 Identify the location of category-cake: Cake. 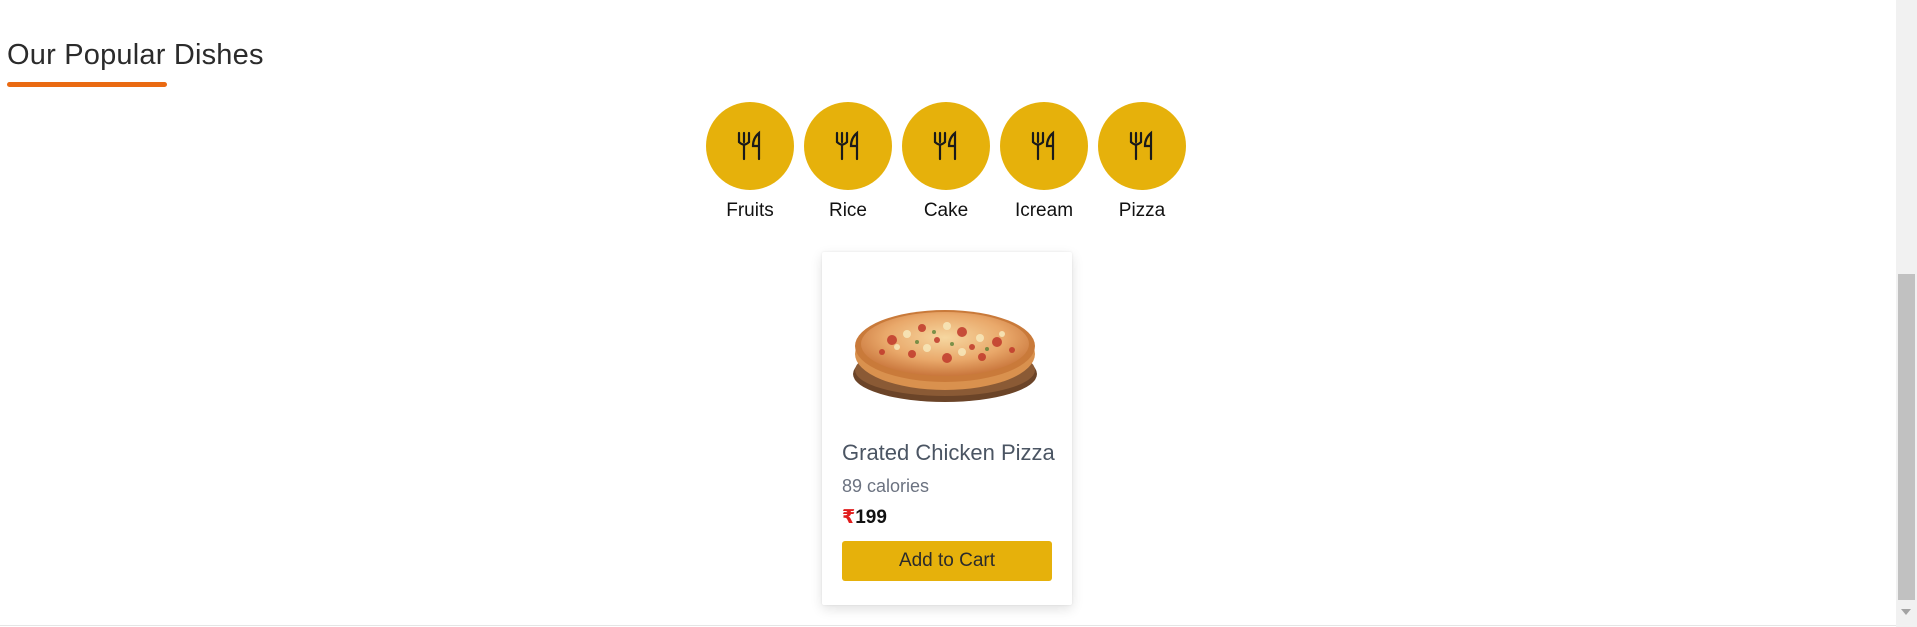
(946, 162).